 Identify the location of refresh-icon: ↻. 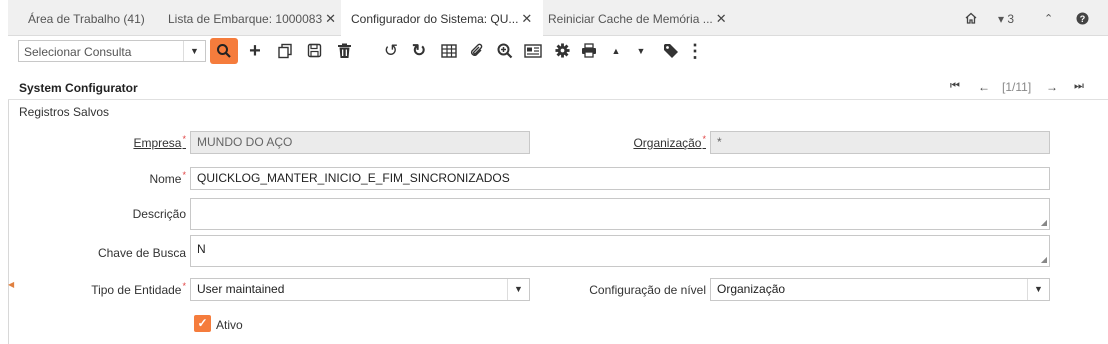
(419, 51).